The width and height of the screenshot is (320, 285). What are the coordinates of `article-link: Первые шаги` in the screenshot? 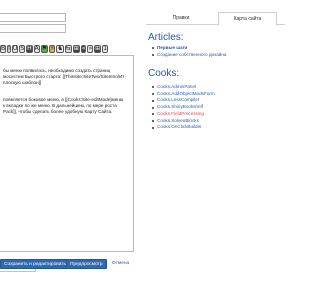 It's located at (189, 48).